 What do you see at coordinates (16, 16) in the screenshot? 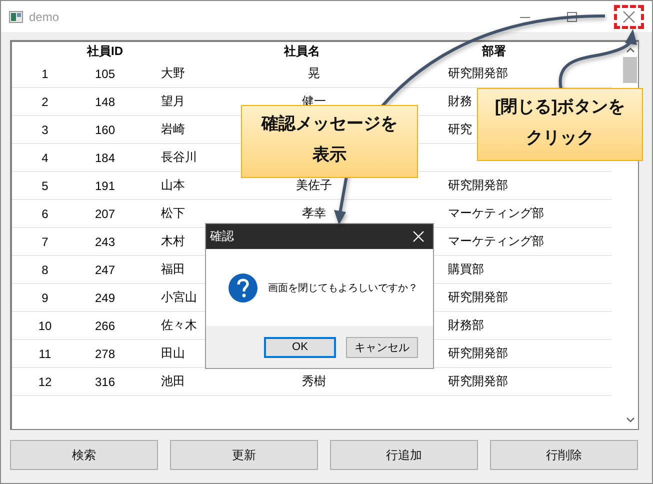
I see `app-icon` at bounding box center [16, 16].